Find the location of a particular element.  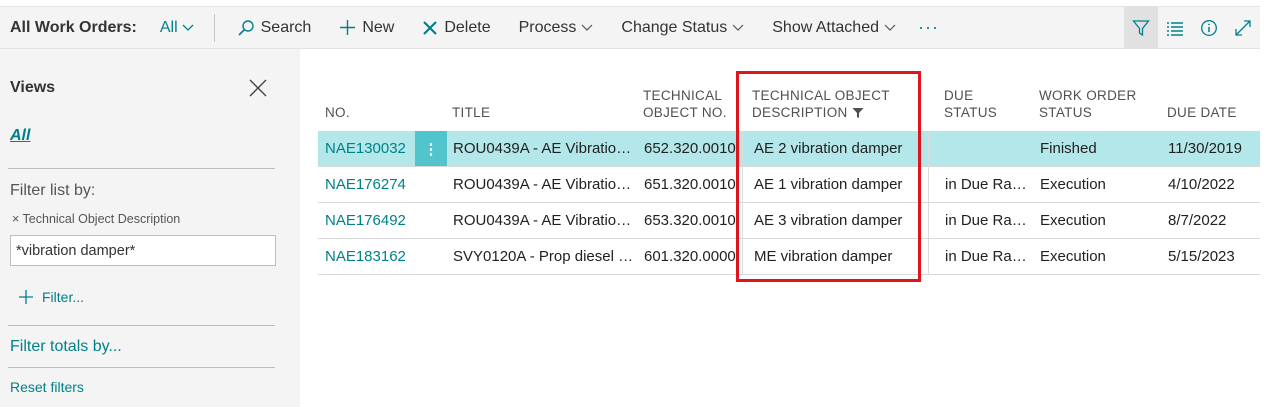

search-button: Search is located at coordinates (274, 27).